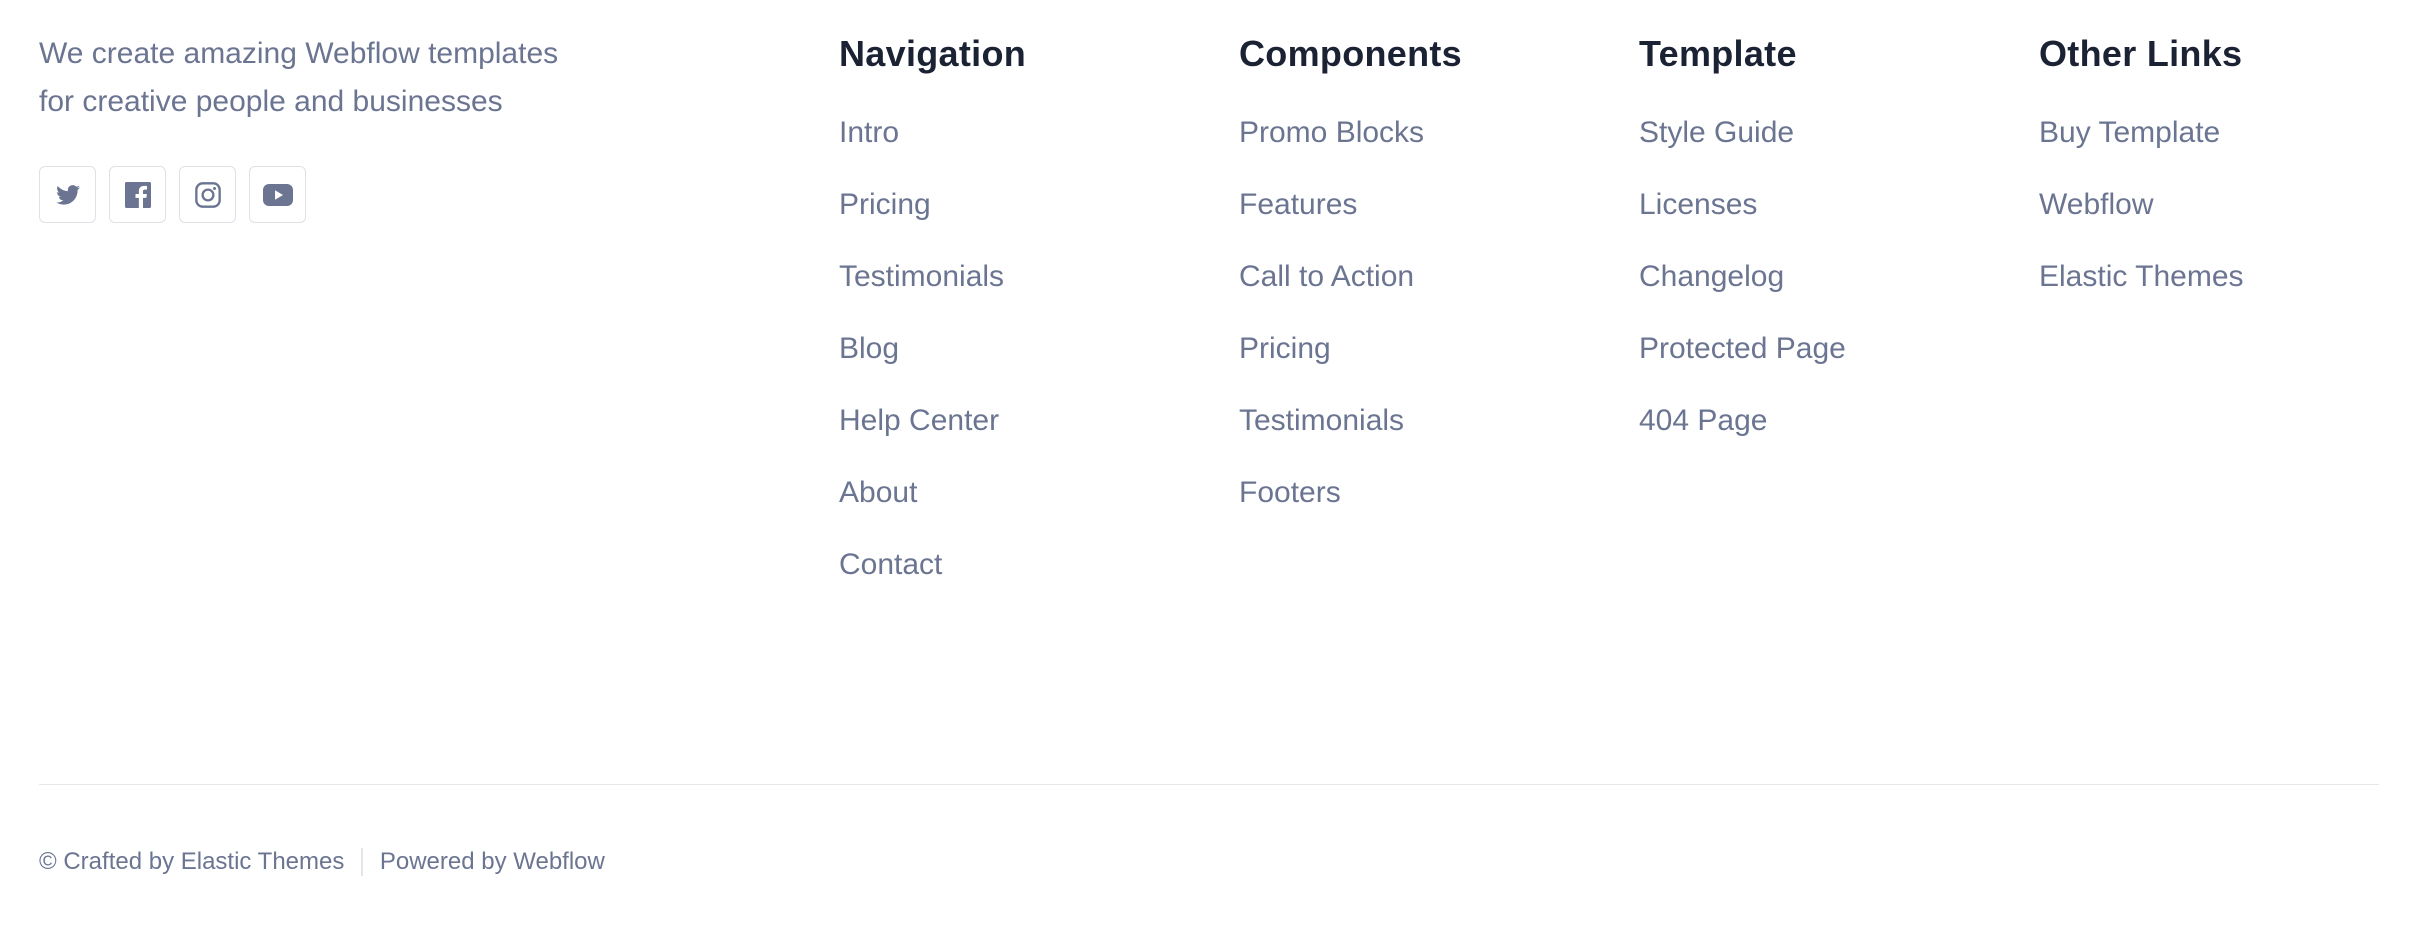 The image size is (2418, 932). I want to click on footer-link-webflow: Webflow, so click(2141, 205).